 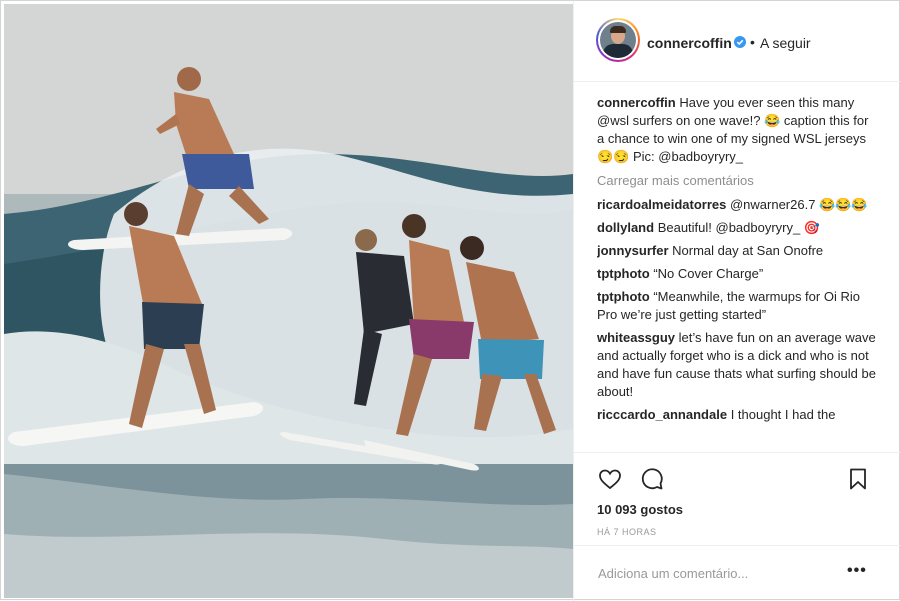 What do you see at coordinates (627, 532) in the screenshot?
I see `post-timestamp: HÁ 7 HORAS` at bounding box center [627, 532].